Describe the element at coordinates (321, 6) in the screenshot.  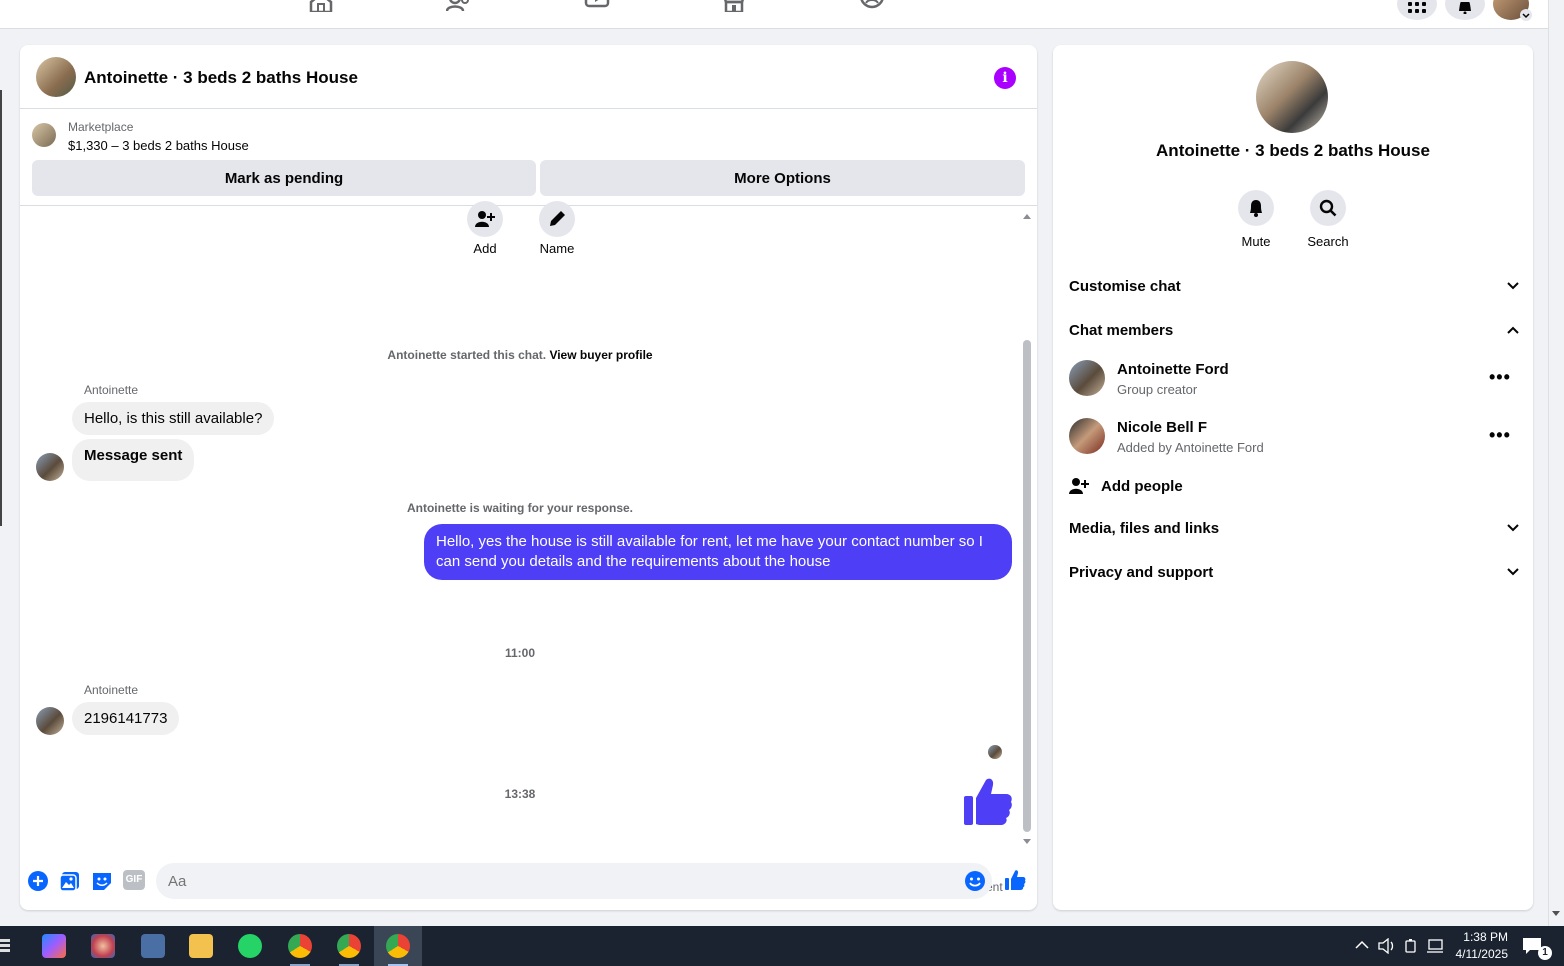
I see `home-icon` at that location.